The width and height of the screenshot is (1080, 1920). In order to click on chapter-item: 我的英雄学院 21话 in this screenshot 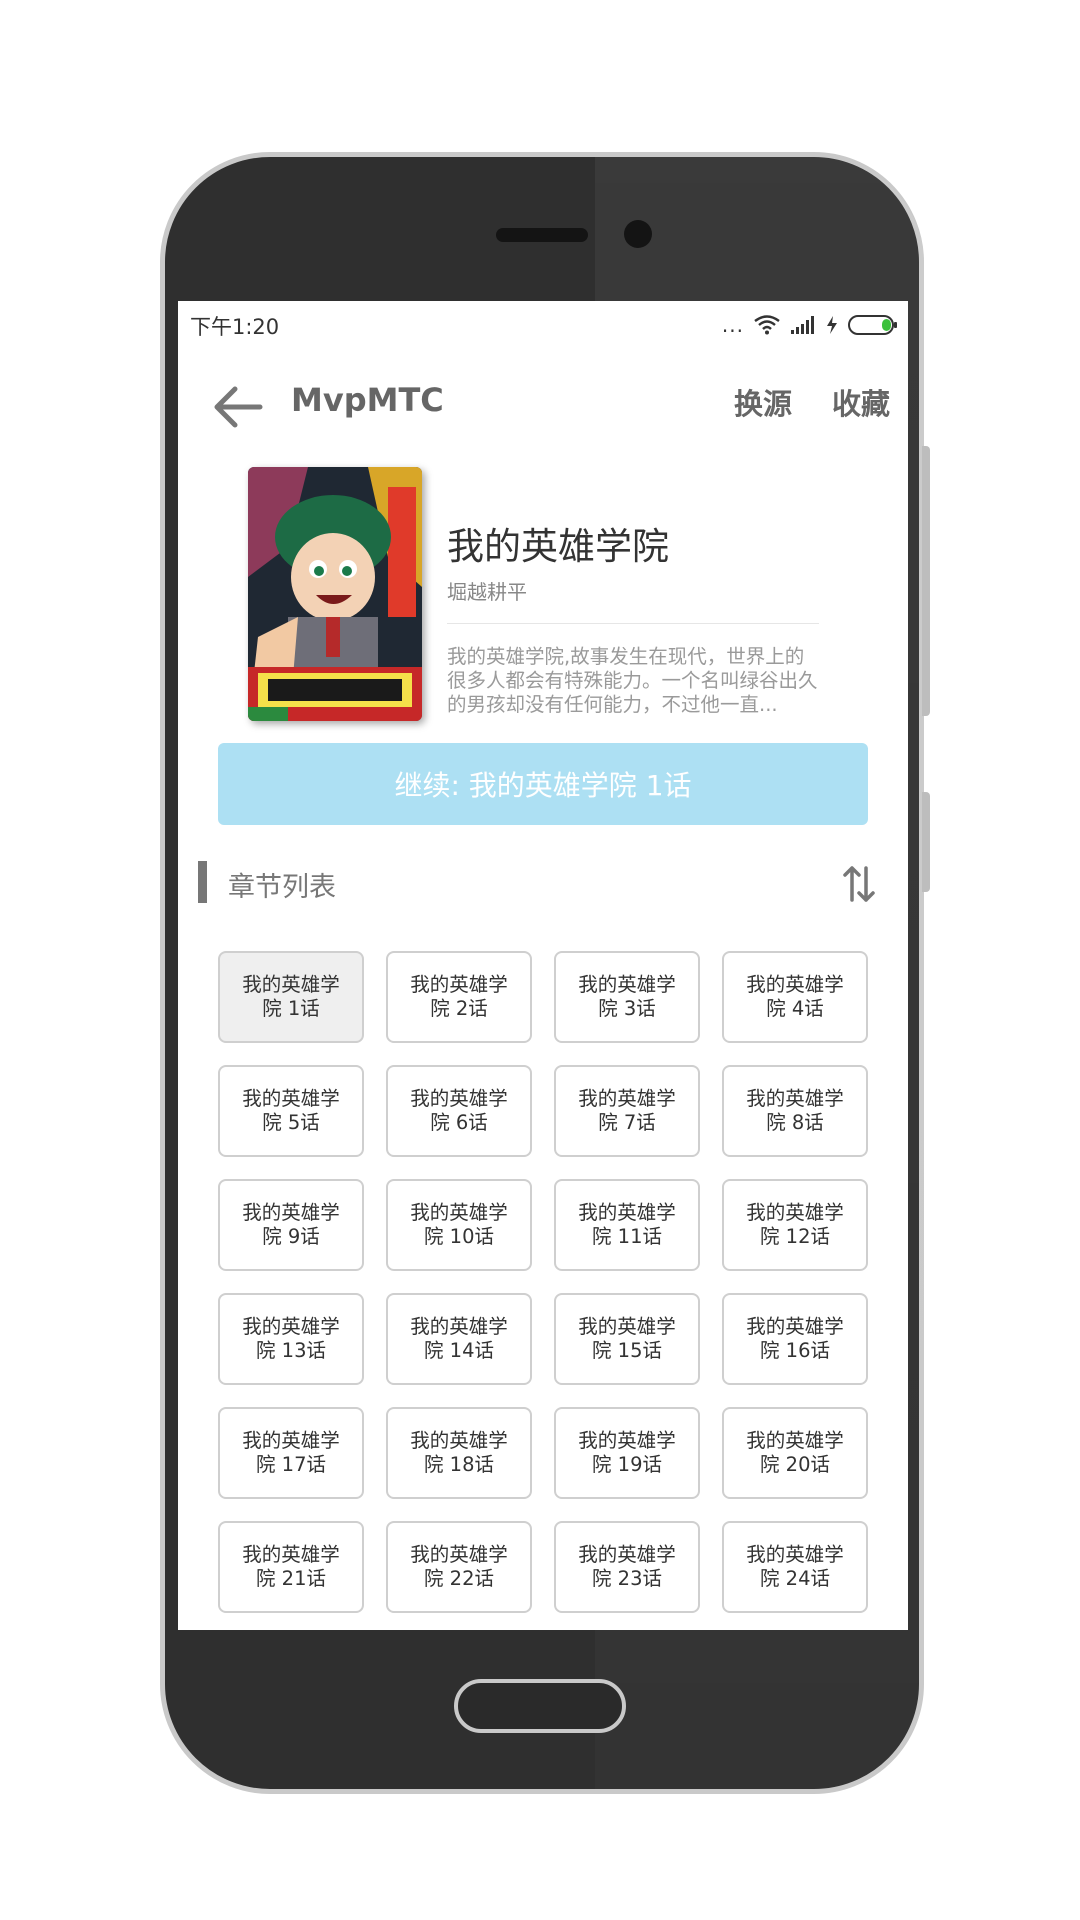, I will do `click(291, 1567)`.